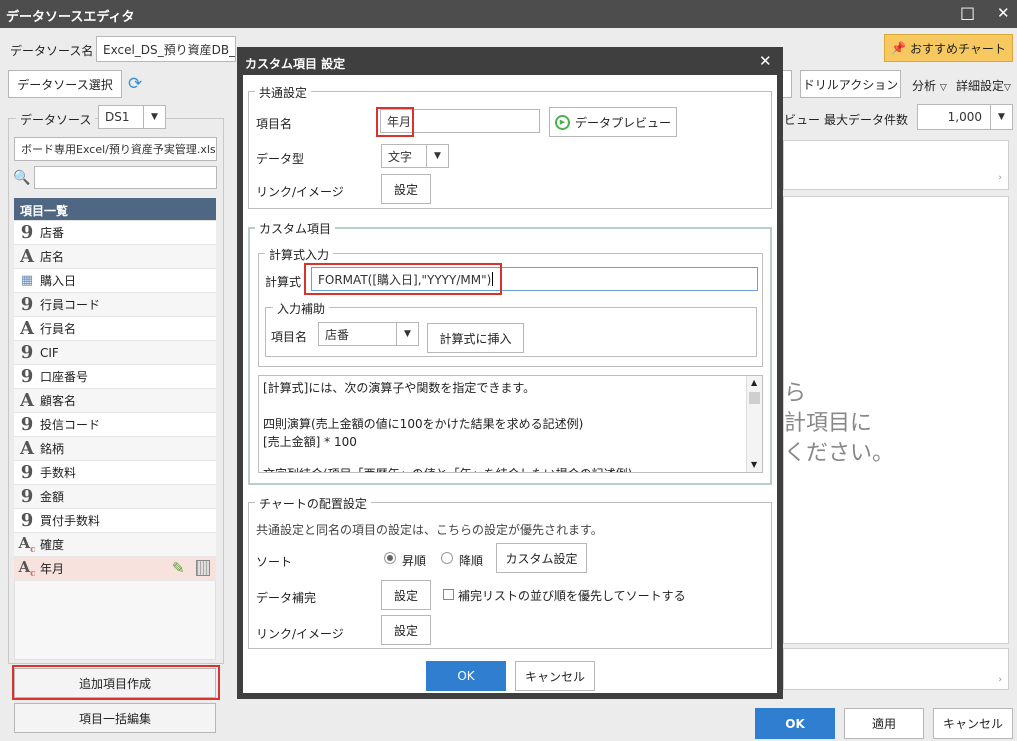 The width and height of the screenshot is (1017, 741). Describe the element at coordinates (295, 228) in the screenshot. I see `custom-item-title: カスタム項目` at that location.